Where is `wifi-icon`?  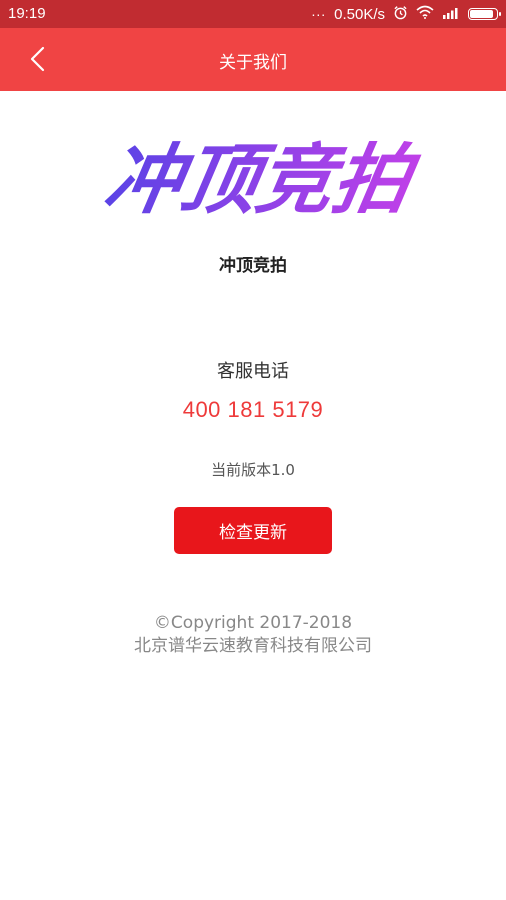
wifi-icon is located at coordinates (425, 14).